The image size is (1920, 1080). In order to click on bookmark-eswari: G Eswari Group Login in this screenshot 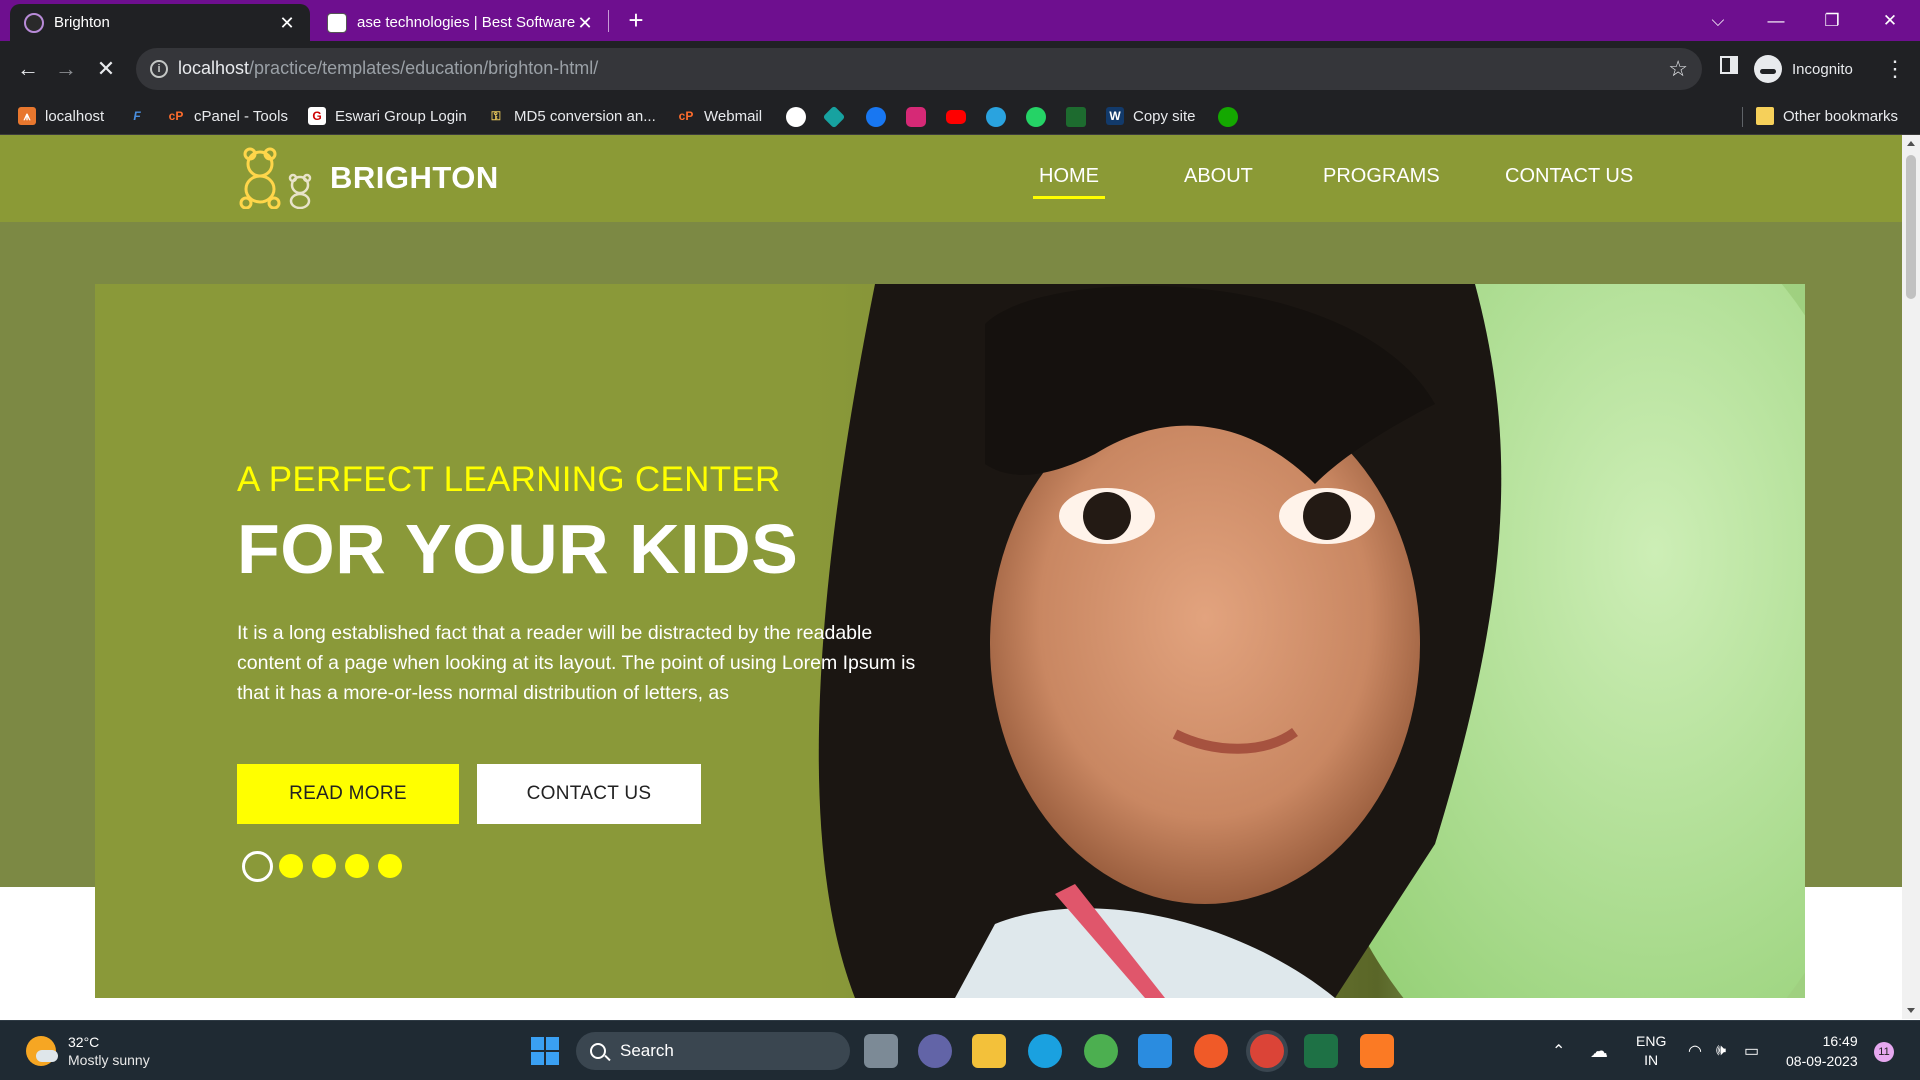, I will do `click(387, 116)`.